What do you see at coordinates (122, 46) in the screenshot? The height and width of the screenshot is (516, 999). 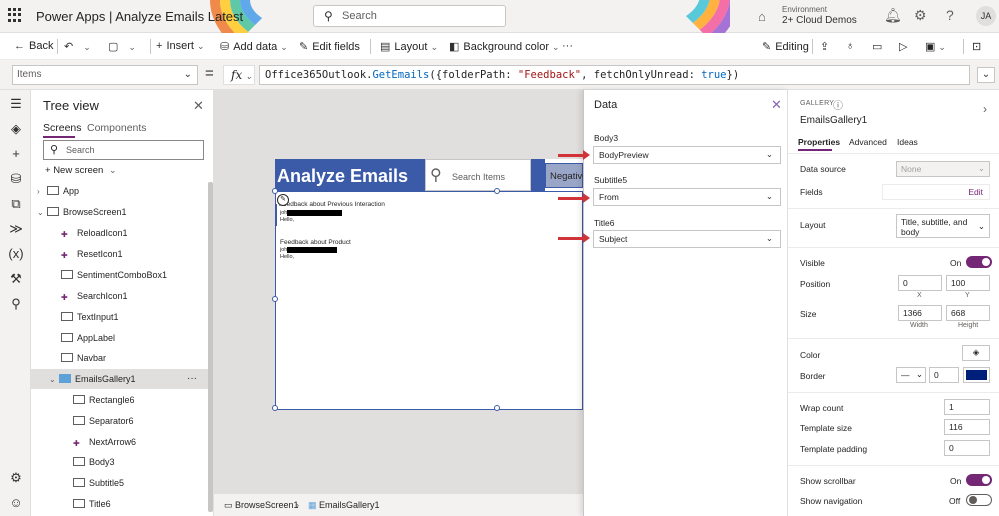 I see `paste-button: ▢ ⌄` at bounding box center [122, 46].